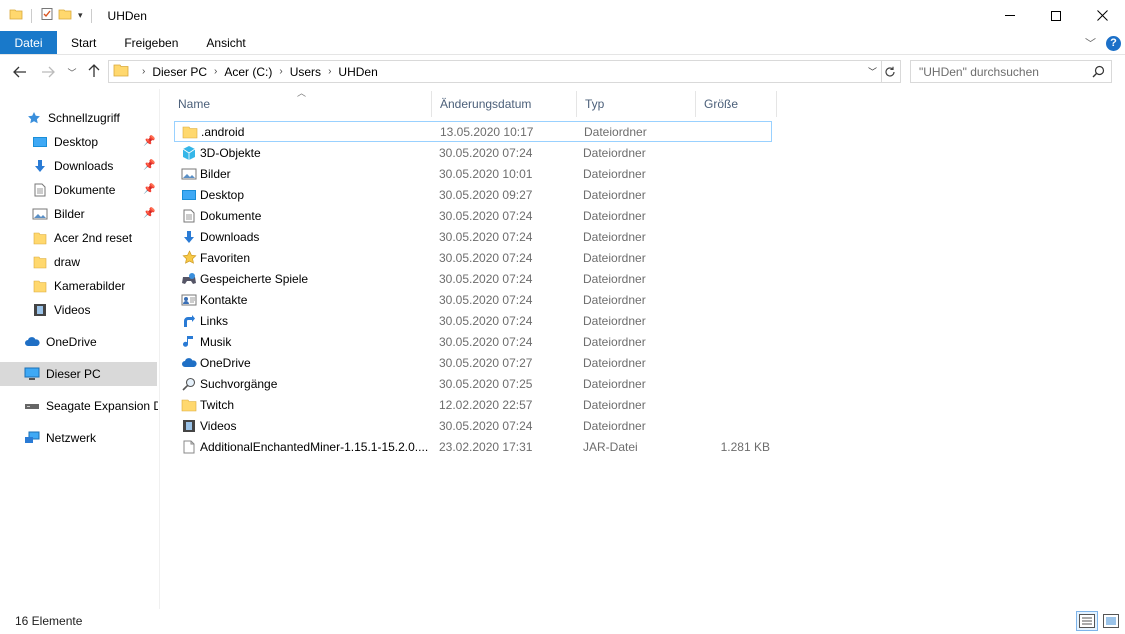 The height and width of the screenshot is (634, 1125). I want to click on up-button, so click(94, 71).